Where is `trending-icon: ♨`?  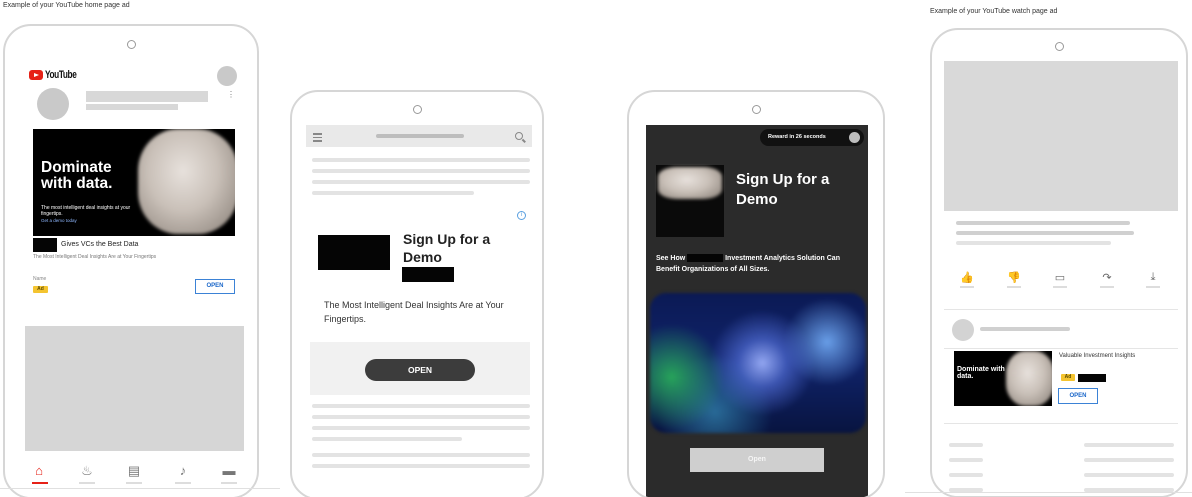
trending-icon: ♨ is located at coordinates (87, 471).